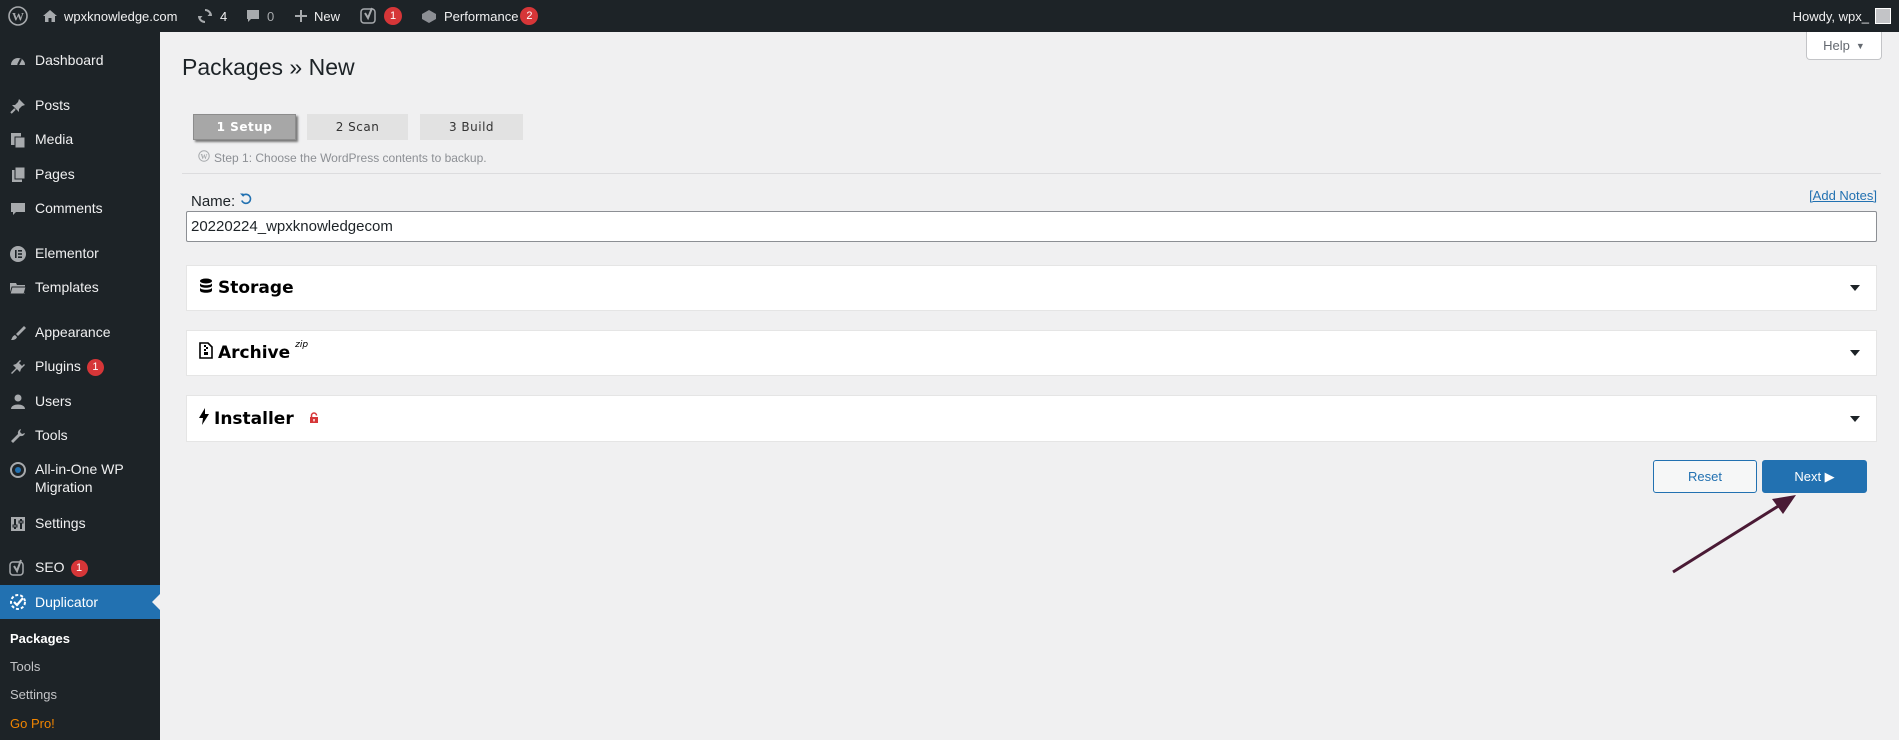 Image resolution: width=1899 pixels, height=740 pixels. Describe the element at coordinates (53, 105) in the screenshot. I see `sidebar-item-label: Posts` at that location.